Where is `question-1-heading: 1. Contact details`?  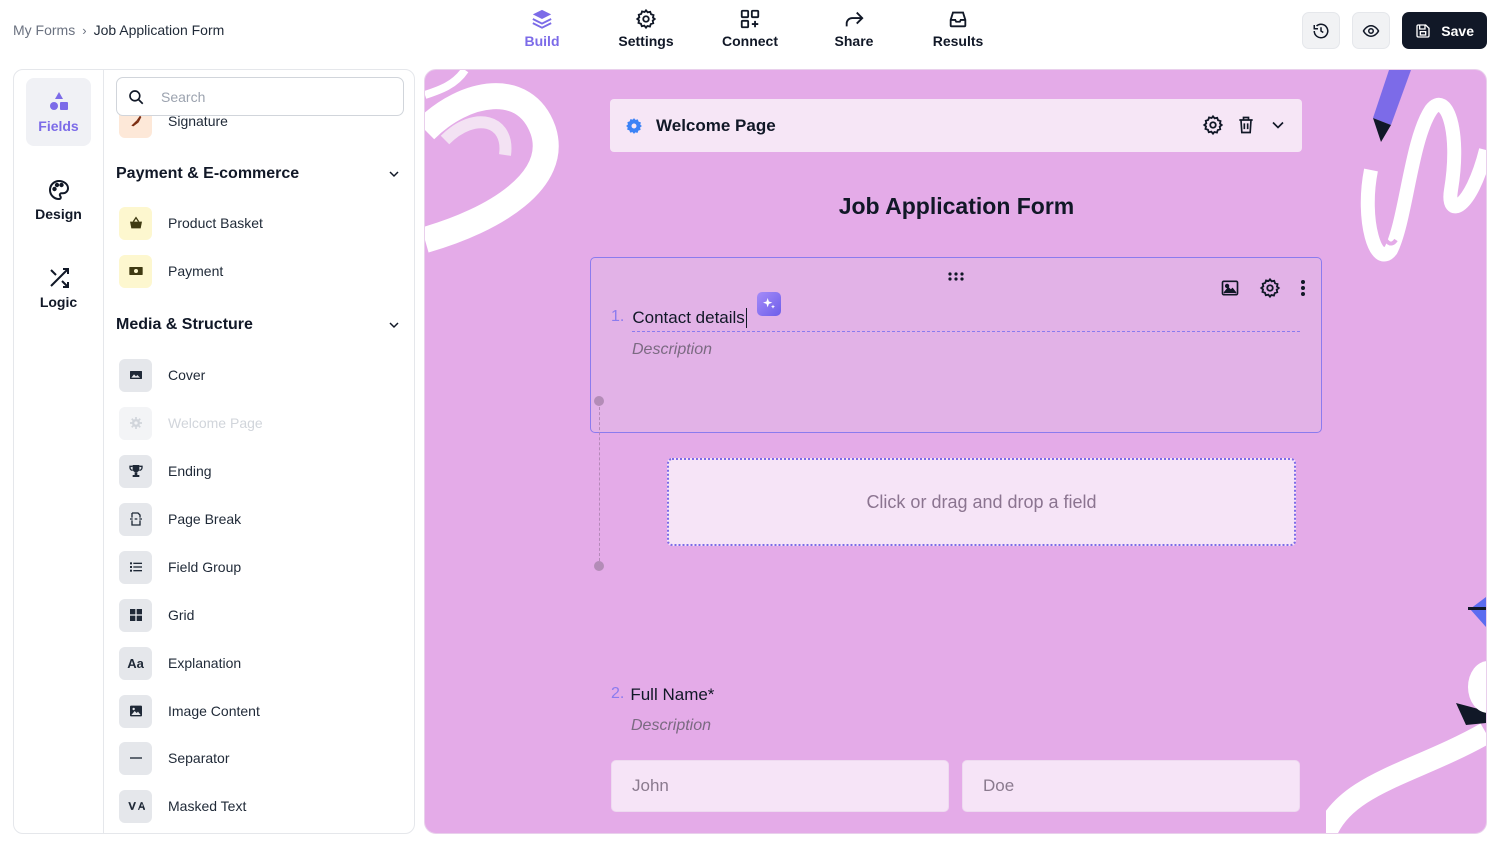
question-1-heading: 1. Contact details is located at coordinates (679, 318).